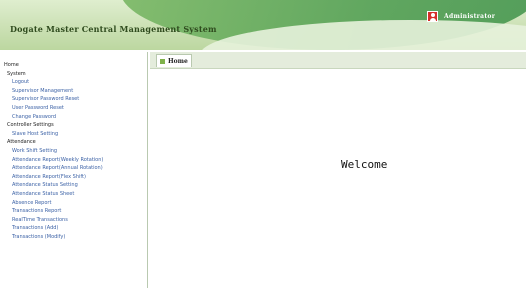  What do you see at coordinates (162, 61) in the screenshot?
I see `home-icon` at bounding box center [162, 61].